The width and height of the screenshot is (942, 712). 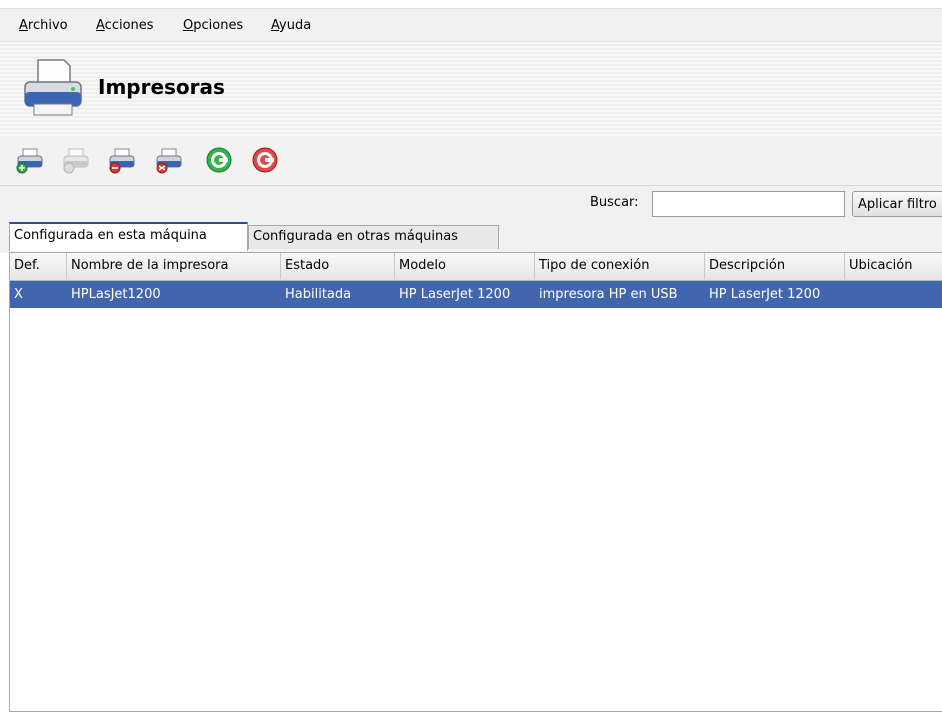 I want to click on page-title: Impresoras, so click(x=161, y=87).